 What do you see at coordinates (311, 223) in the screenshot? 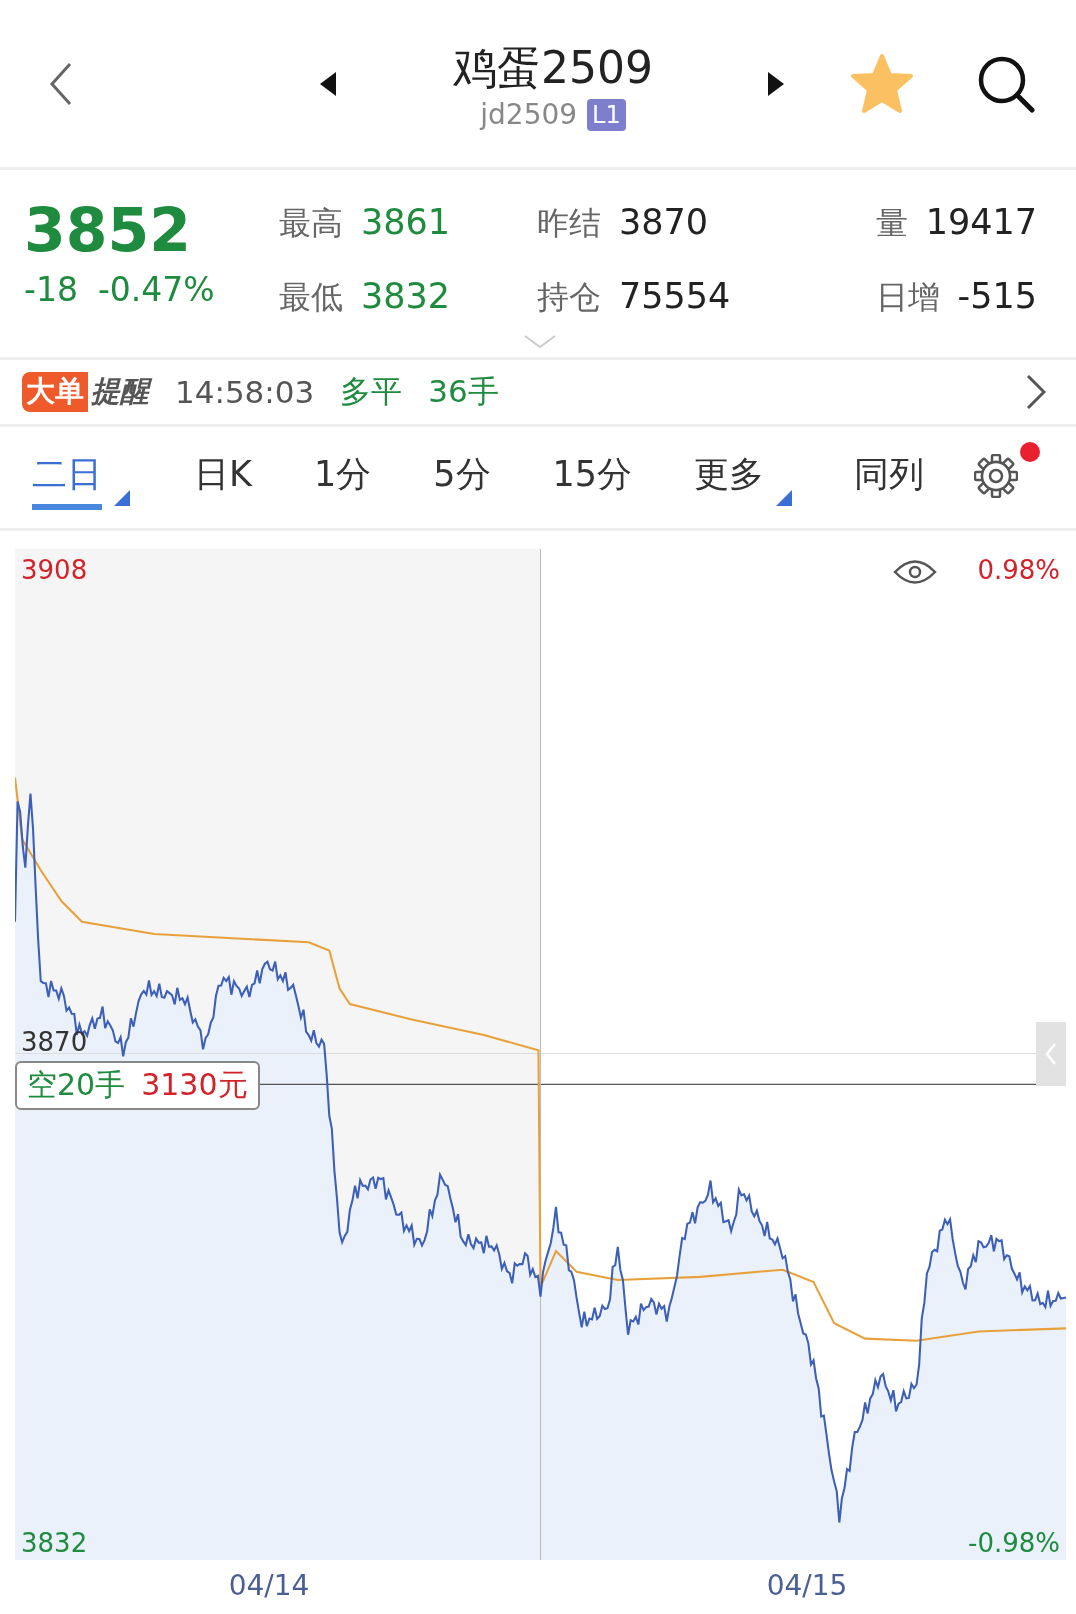
I see `stat-label: 最高` at bounding box center [311, 223].